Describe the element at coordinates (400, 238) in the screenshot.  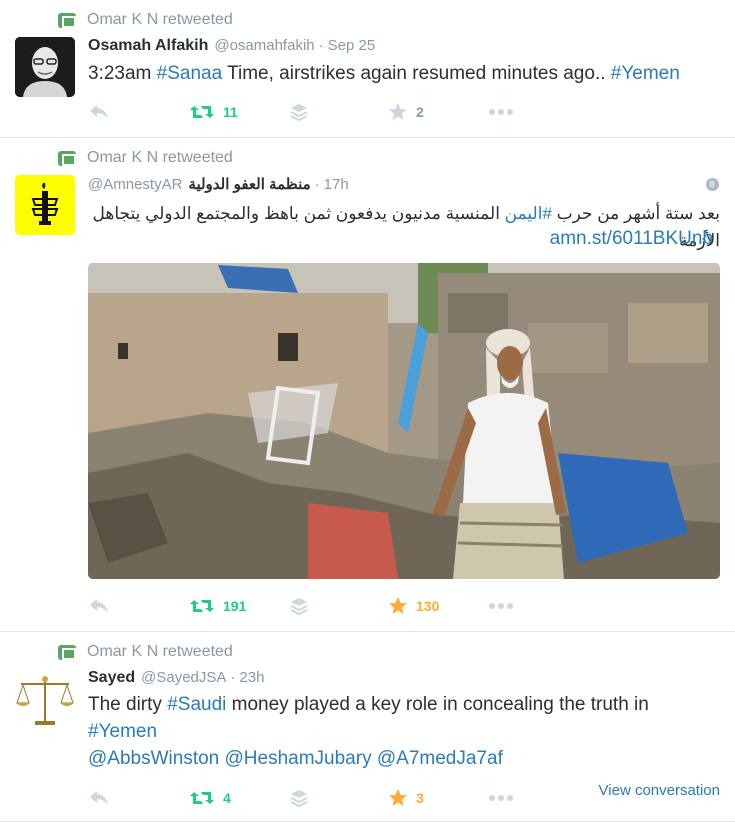
I see `tweet-link-line: amn.st/6011BKUnb` at that location.